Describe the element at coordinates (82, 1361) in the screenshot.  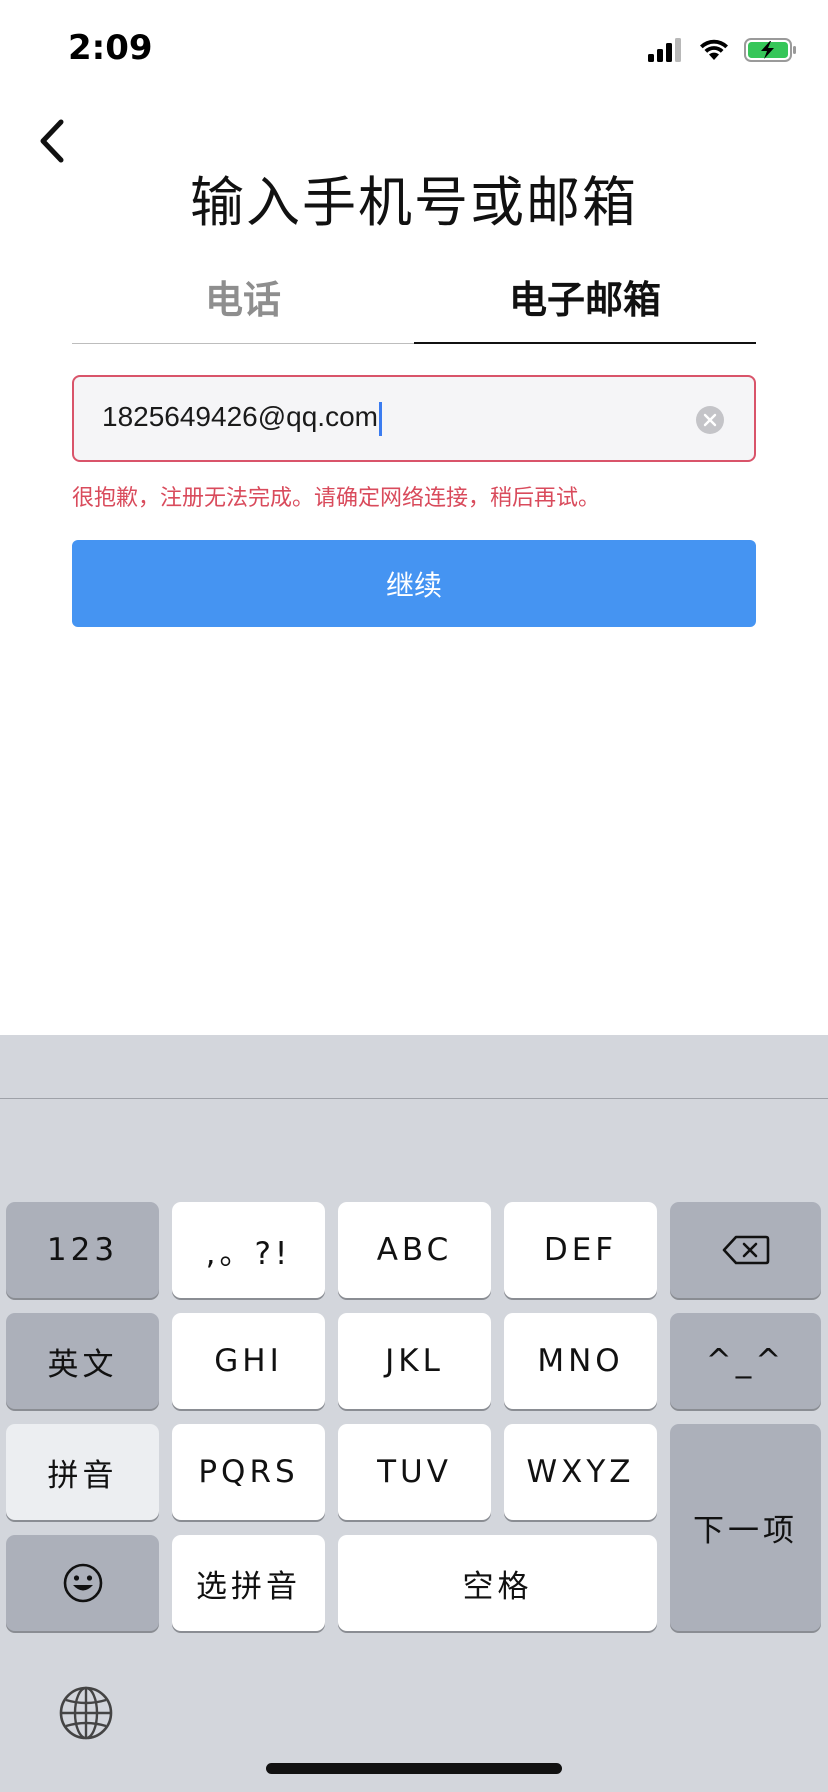
I see `key-english: 英文` at that location.